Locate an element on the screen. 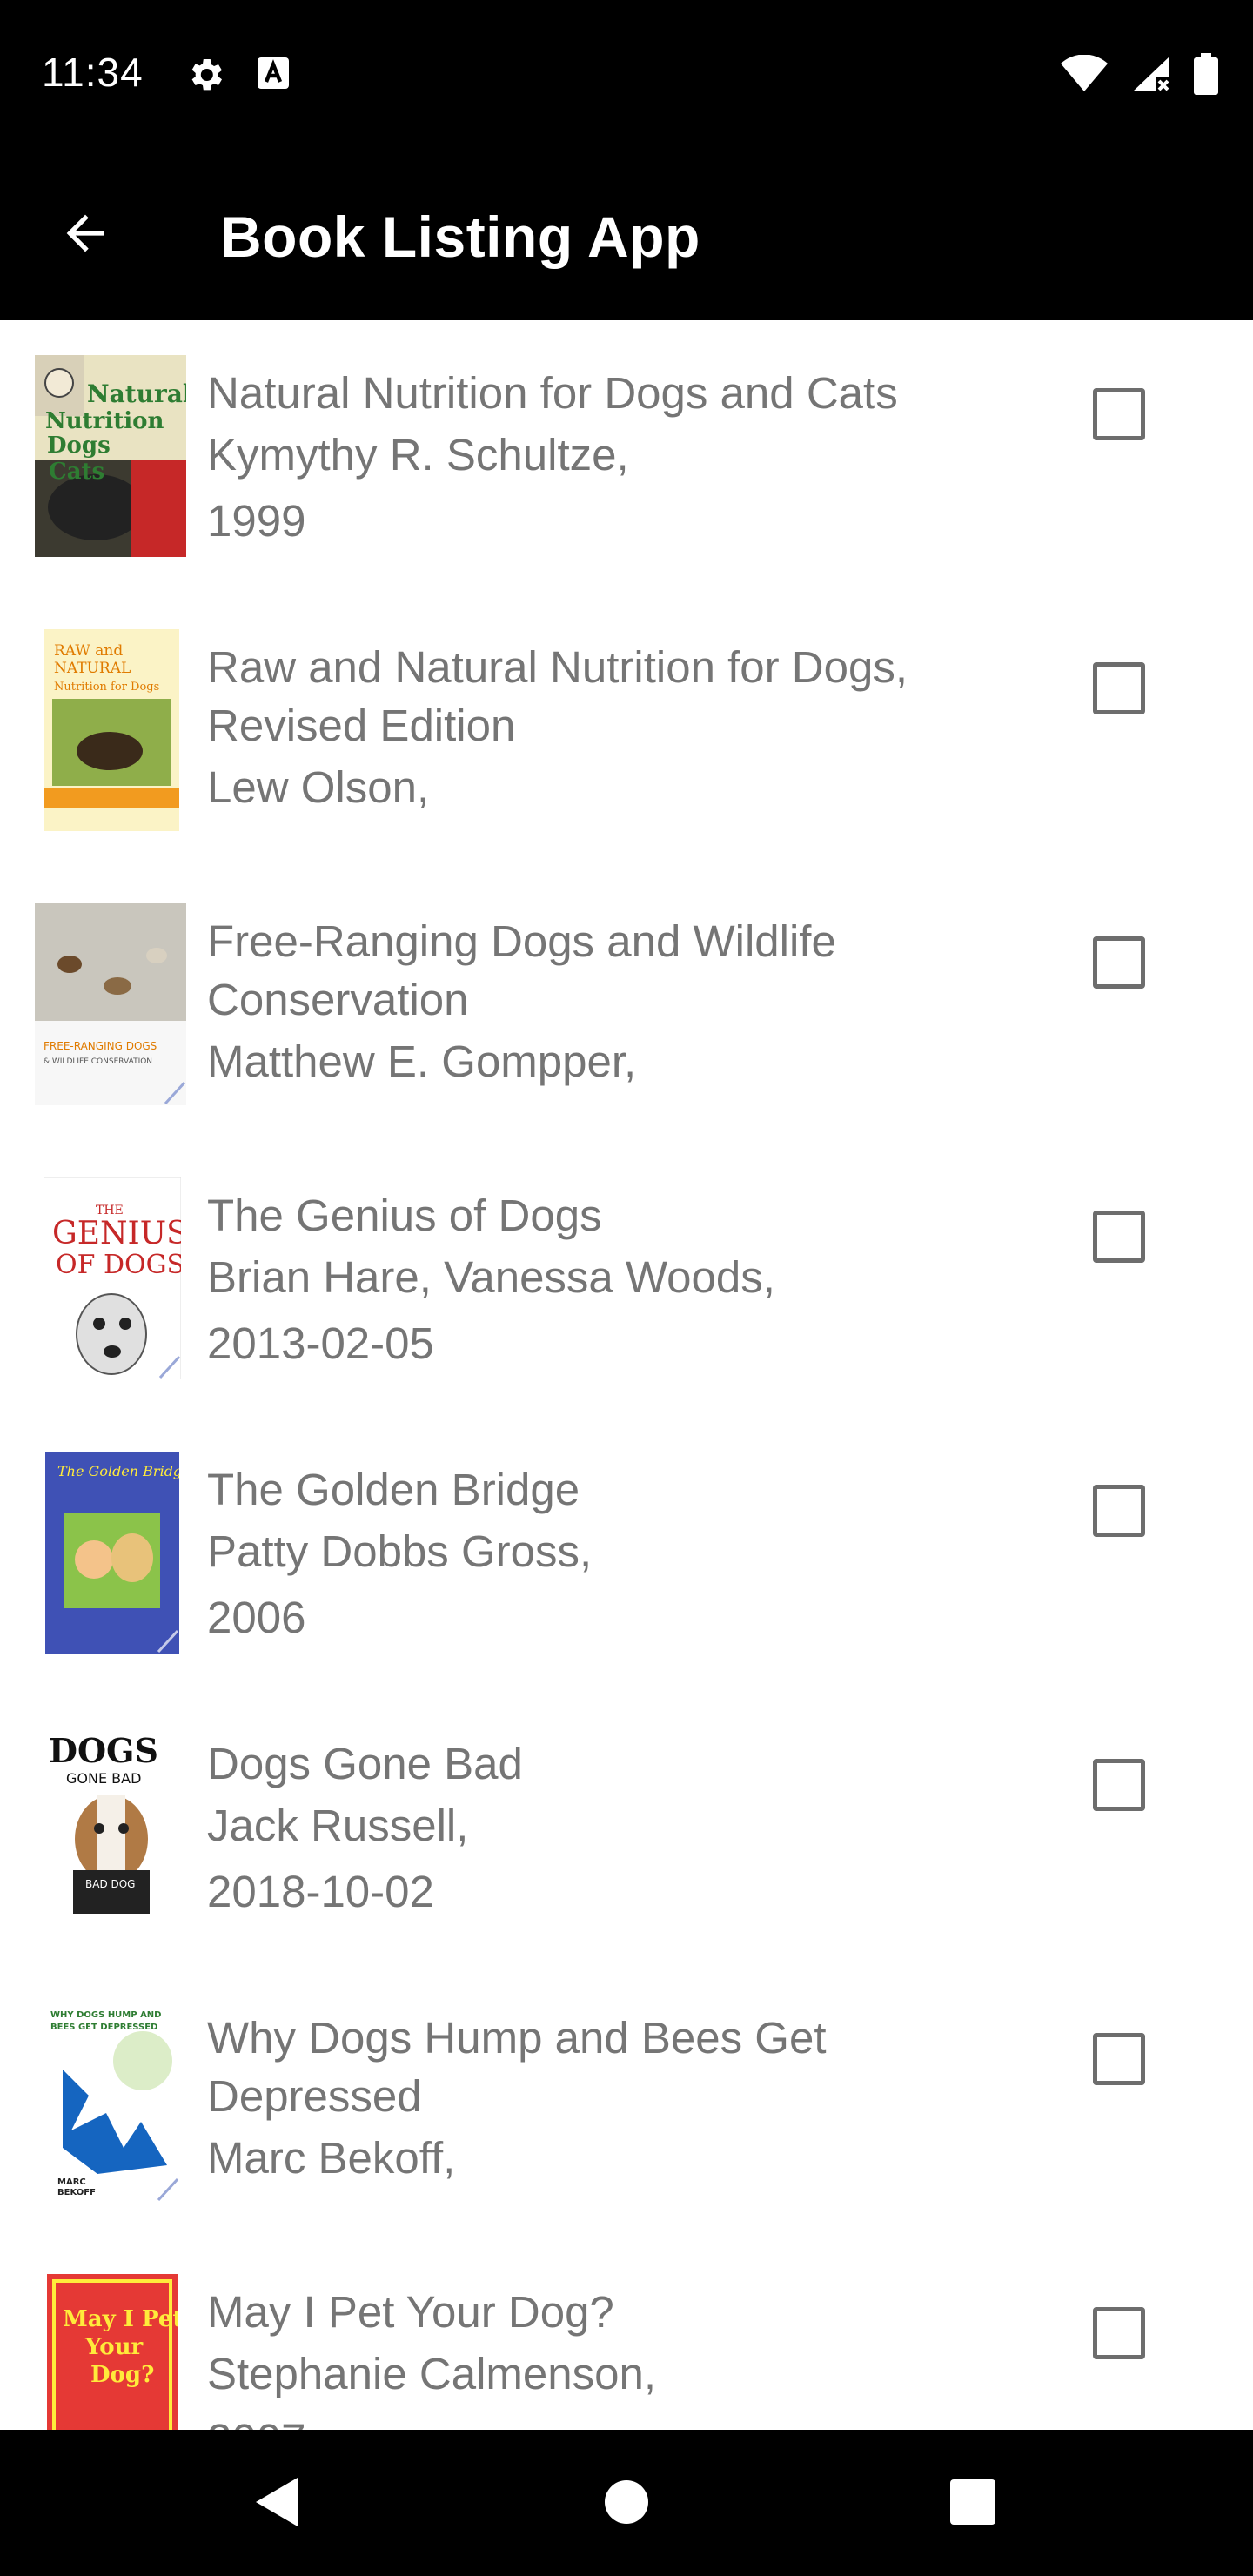 The width and height of the screenshot is (1253, 2576). cover-text: FREE-RANGING DOGS is located at coordinates (100, 1046).